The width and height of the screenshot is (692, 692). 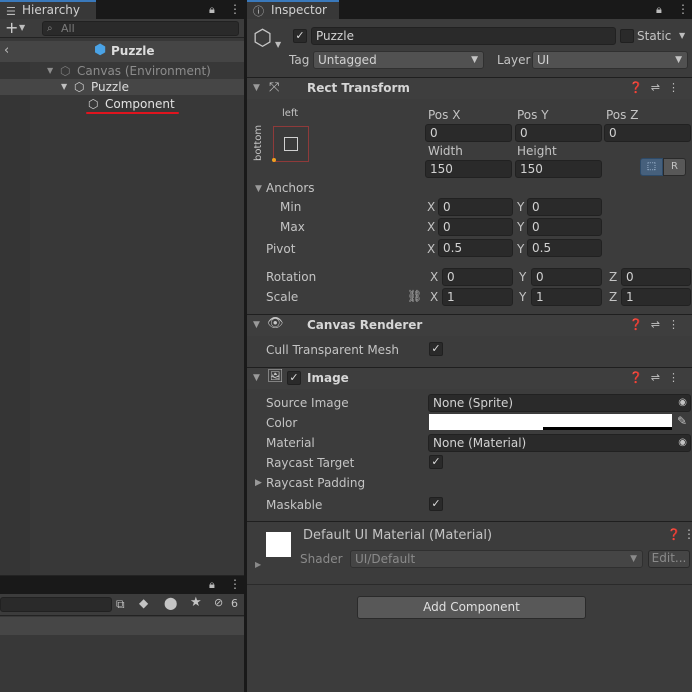 What do you see at coordinates (436, 504) in the screenshot?
I see `maskable-checkbox: ✓` at bounding box center [436, 504].